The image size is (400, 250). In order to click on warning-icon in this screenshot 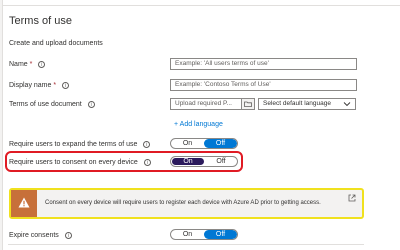, I will do `click(24, 202)`.